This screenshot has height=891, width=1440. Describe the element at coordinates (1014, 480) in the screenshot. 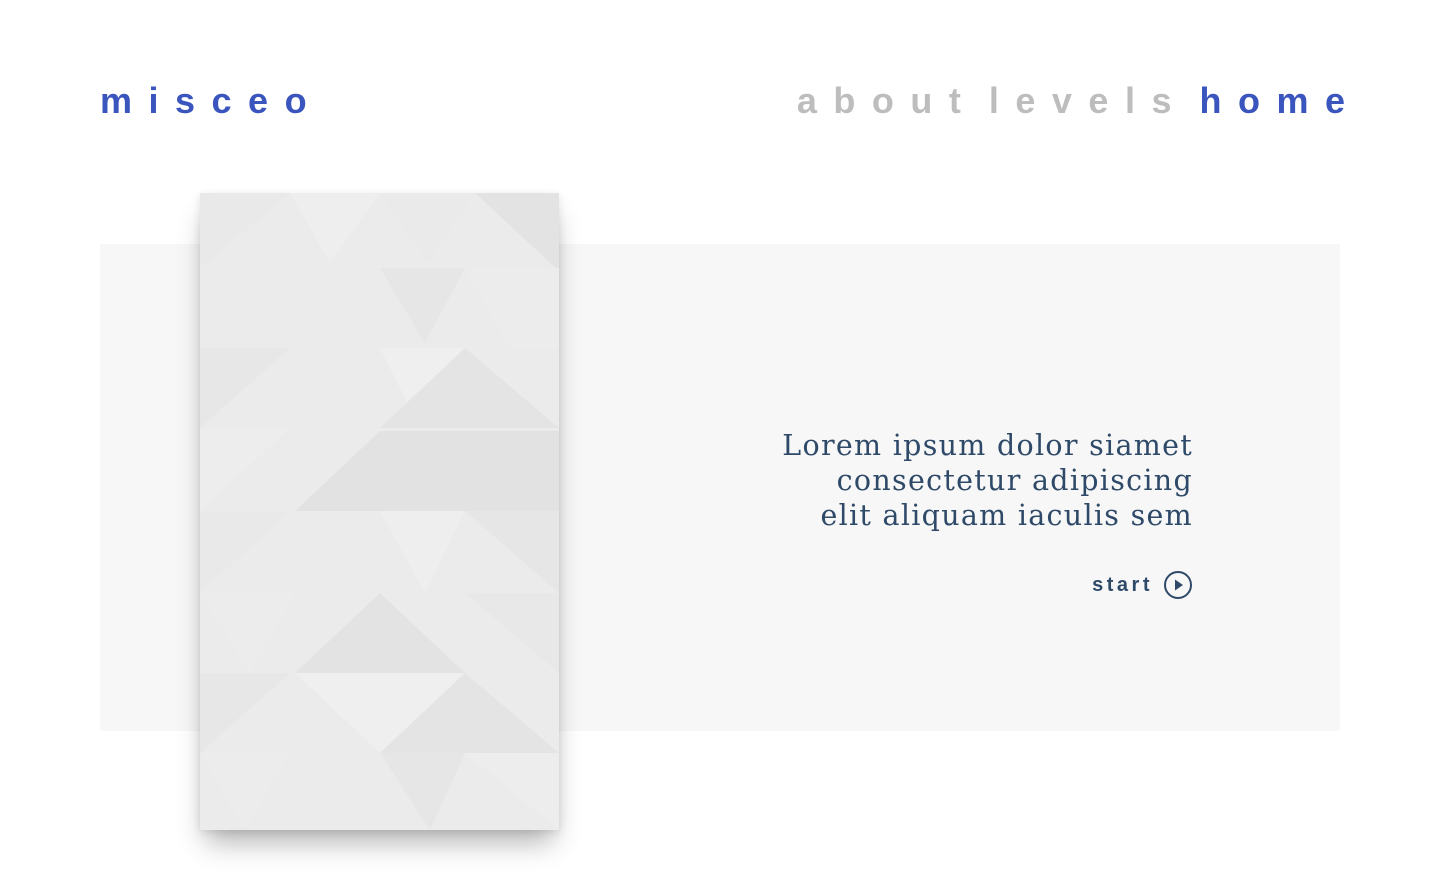

I see `tagline-line-2: consectetur adipiscing` at that location.